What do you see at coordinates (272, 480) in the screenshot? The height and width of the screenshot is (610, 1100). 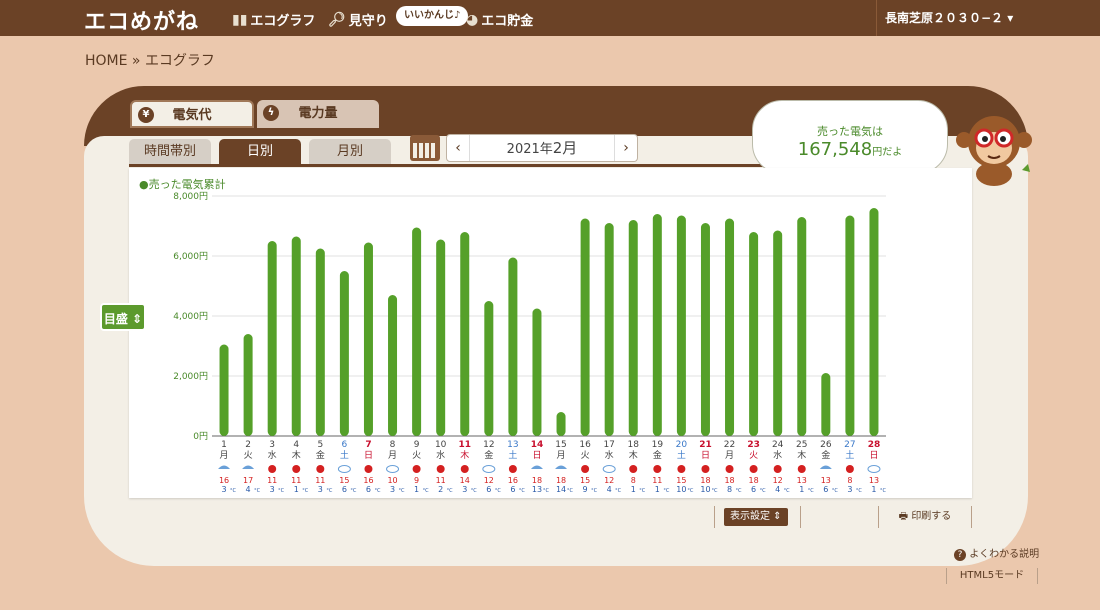 I see `temp-high-label: 11` at bounding box center [272, 480].